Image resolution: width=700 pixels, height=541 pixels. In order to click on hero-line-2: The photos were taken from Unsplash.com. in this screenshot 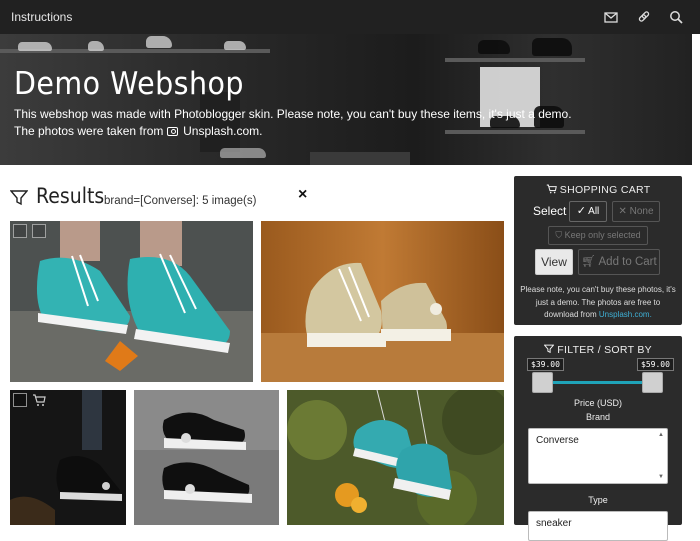, I will do `click(293, 131)`.